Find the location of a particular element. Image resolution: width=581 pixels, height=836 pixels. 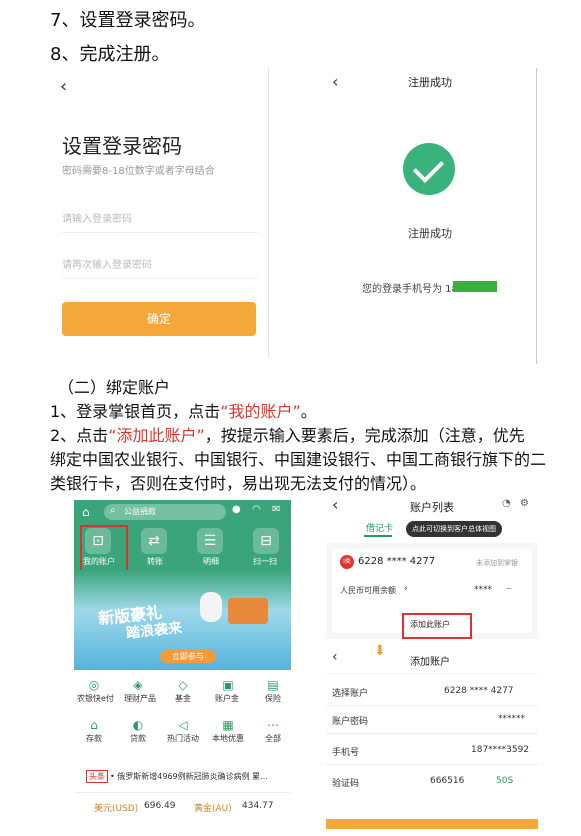

paragraph-2: 2、点击“添加此账户”，按提示输入要素后，完成添加（注意，优先 is located at coordinates (287, 434).